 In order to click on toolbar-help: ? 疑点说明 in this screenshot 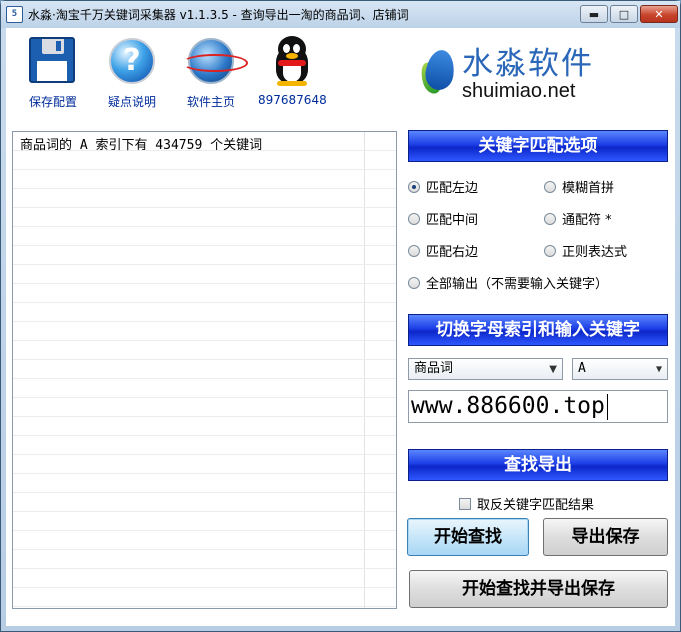, I will do `click(132, 72)`.